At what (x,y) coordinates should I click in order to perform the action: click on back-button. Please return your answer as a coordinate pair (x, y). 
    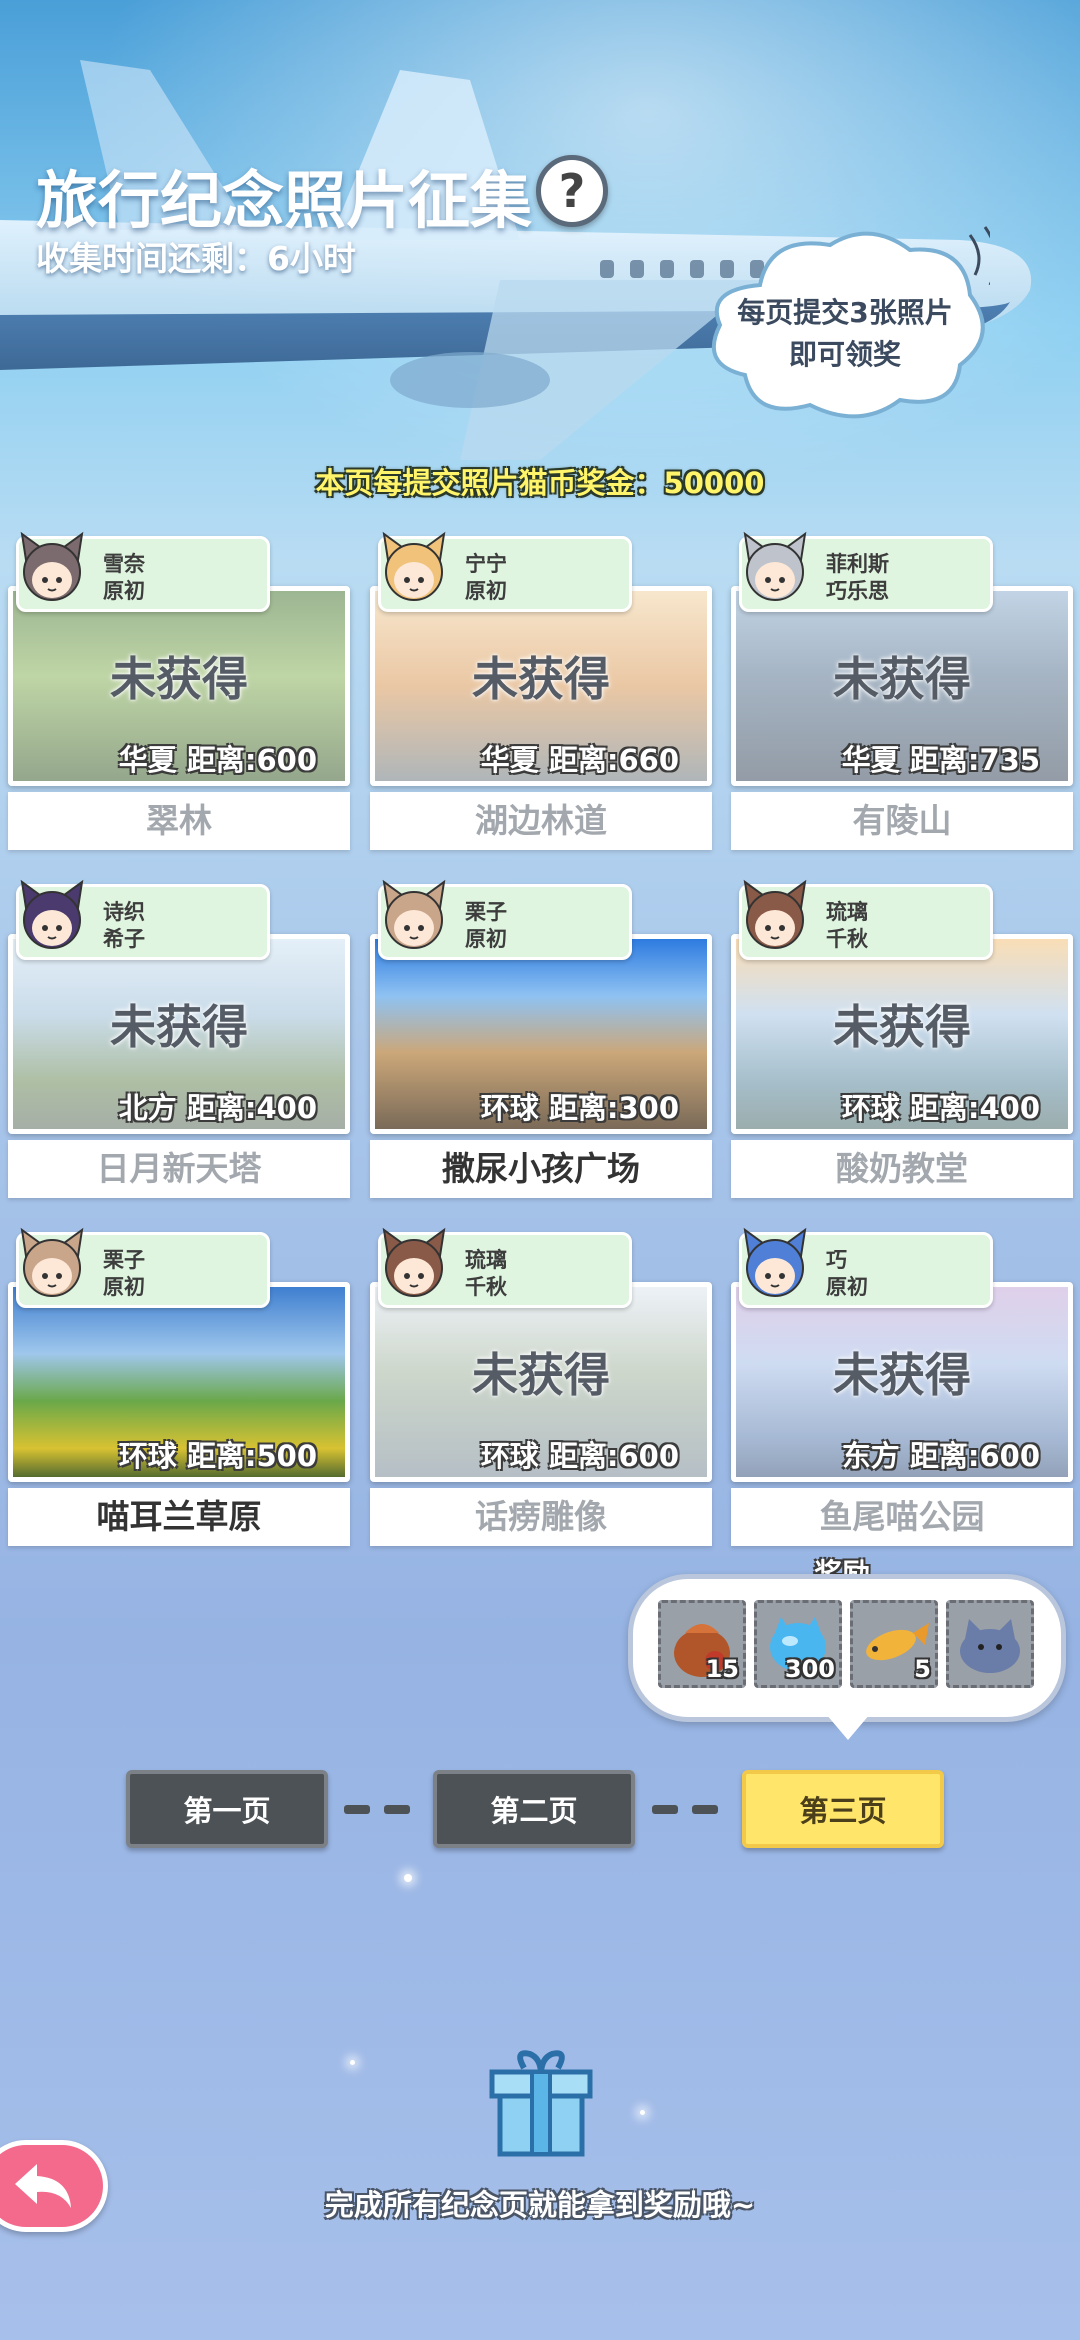
    Looking at the image, I should click on (54, 2186).